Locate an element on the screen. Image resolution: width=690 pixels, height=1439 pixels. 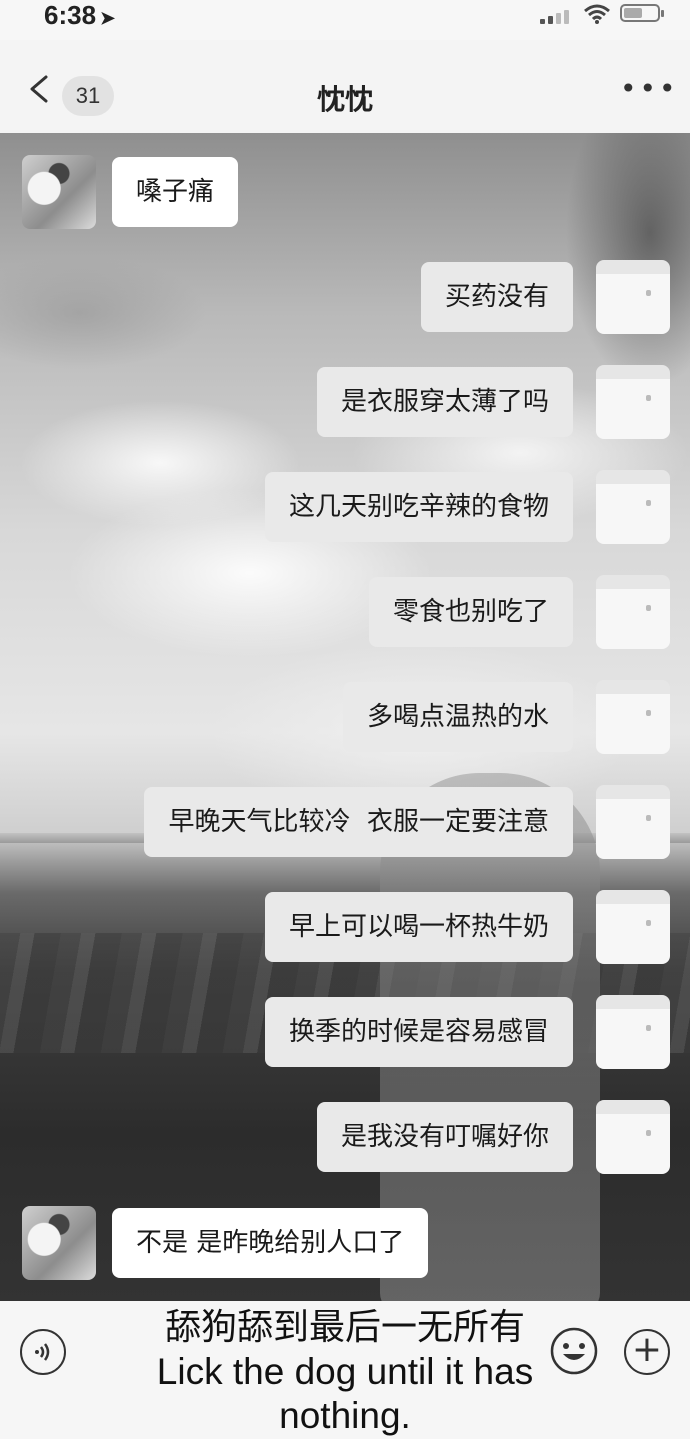
signal-icon is located at coordinates (557, 16).